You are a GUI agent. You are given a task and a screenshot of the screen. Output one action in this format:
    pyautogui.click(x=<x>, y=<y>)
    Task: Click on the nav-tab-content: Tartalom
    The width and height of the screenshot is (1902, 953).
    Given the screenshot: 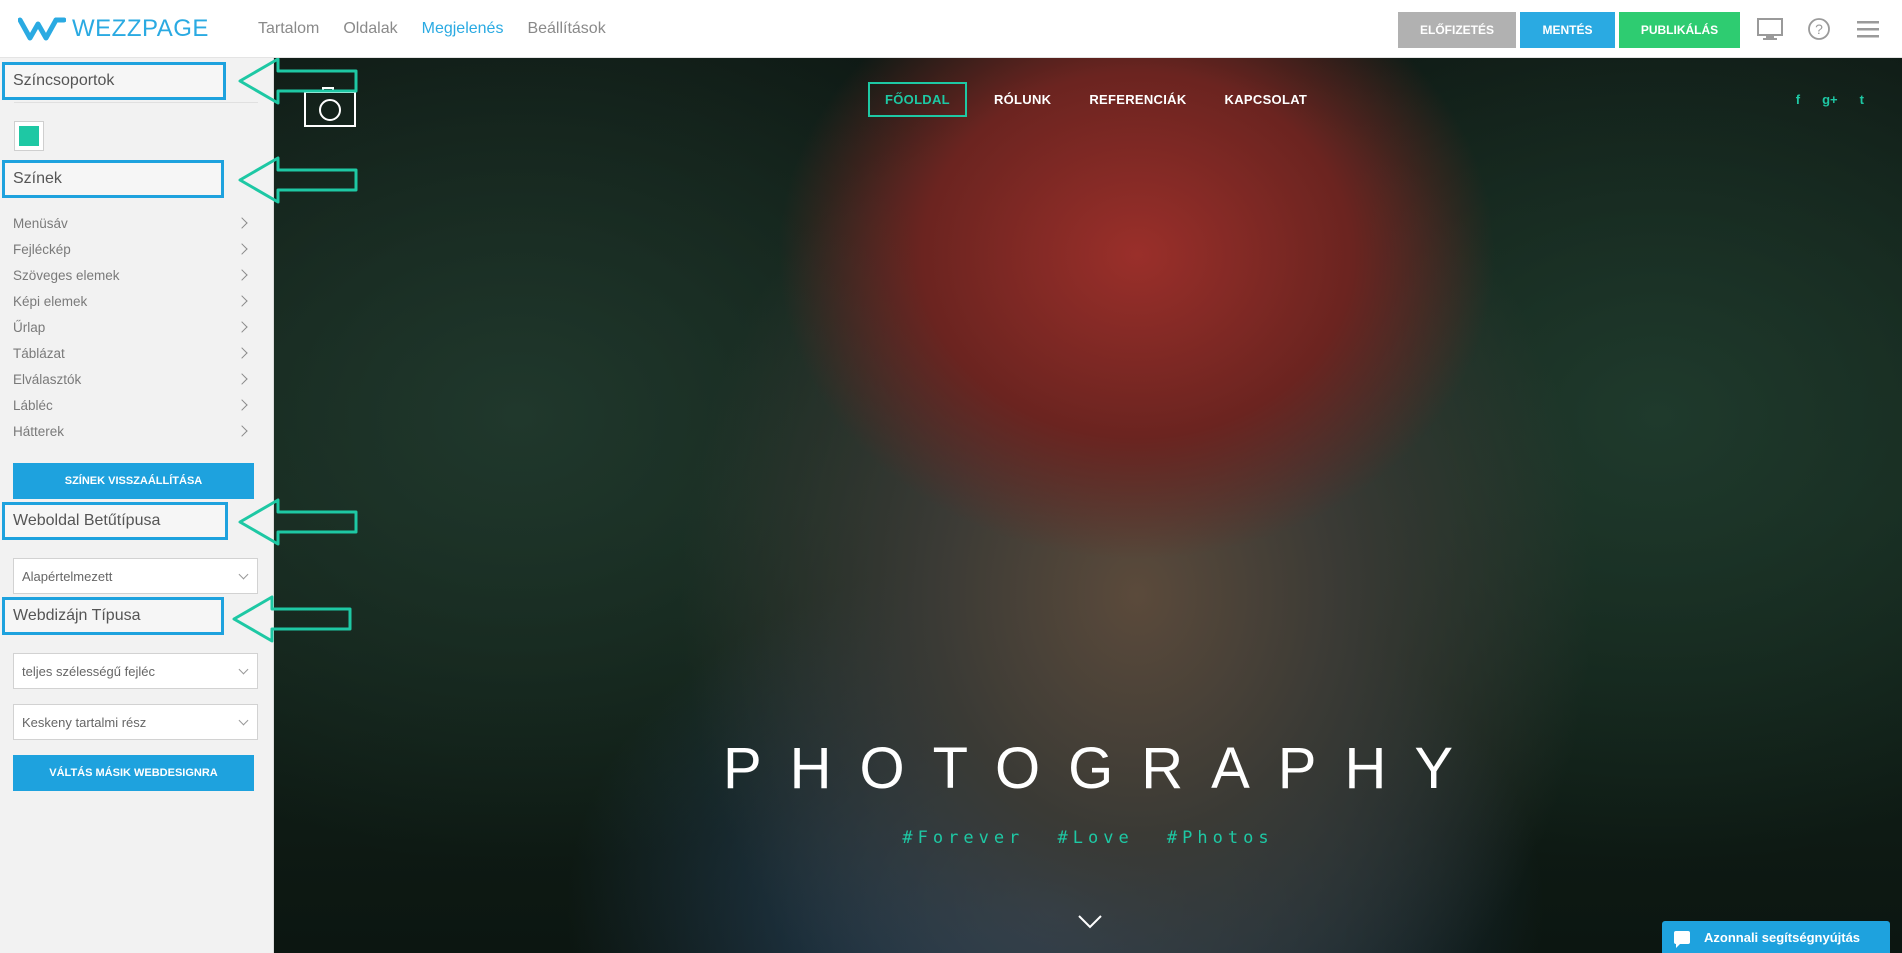 What is the action you would take?
    pyautogui.click(x=288, y=29)
    